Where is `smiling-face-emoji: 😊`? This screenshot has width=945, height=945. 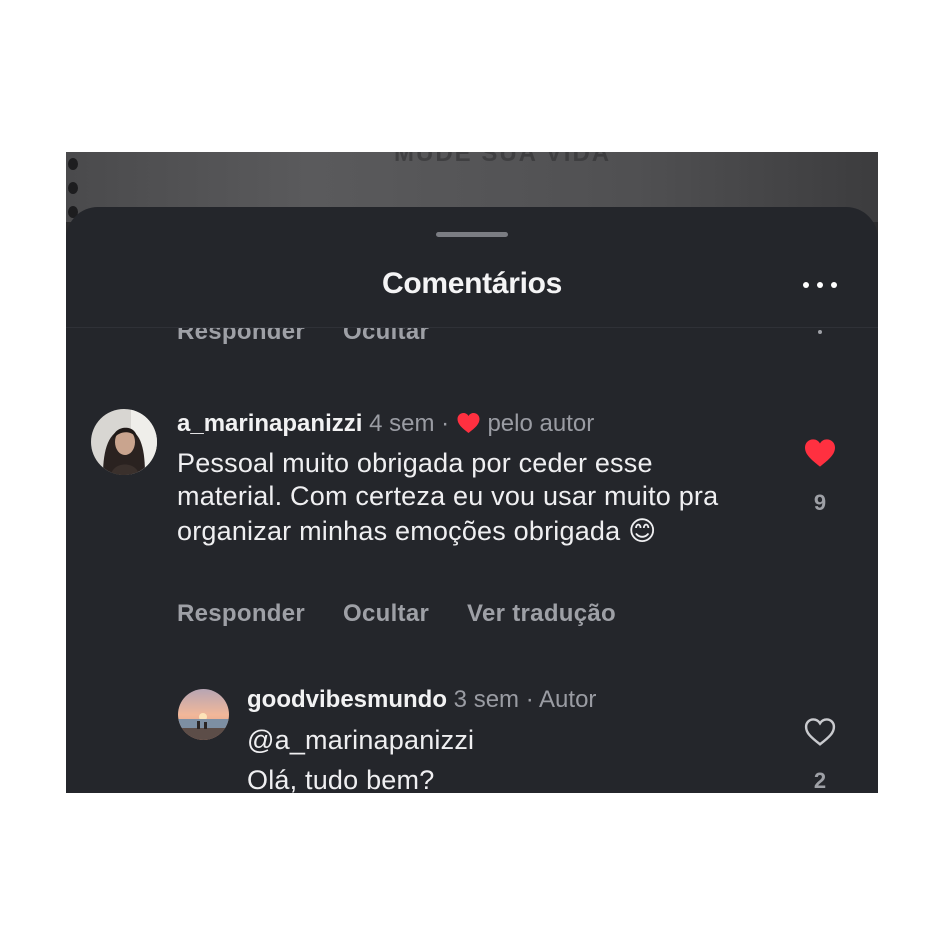 smiling-face-emoji: 😊 is located at coordinates (642, 531).